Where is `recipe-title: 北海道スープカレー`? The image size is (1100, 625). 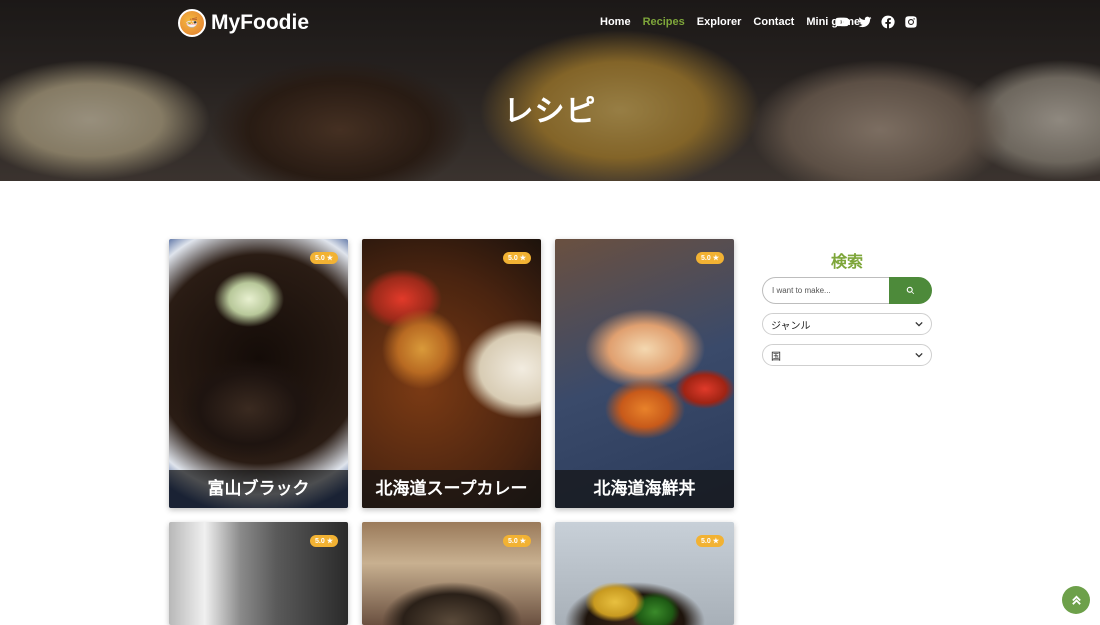 recipe-title: 北海道スープカレー is located at coordinates (451, 489).